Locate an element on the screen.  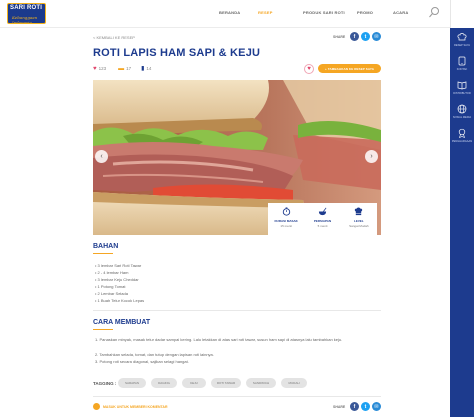
ingredient-item: • 2 - 4 lembar Ham is located at coordinates (112, 272).